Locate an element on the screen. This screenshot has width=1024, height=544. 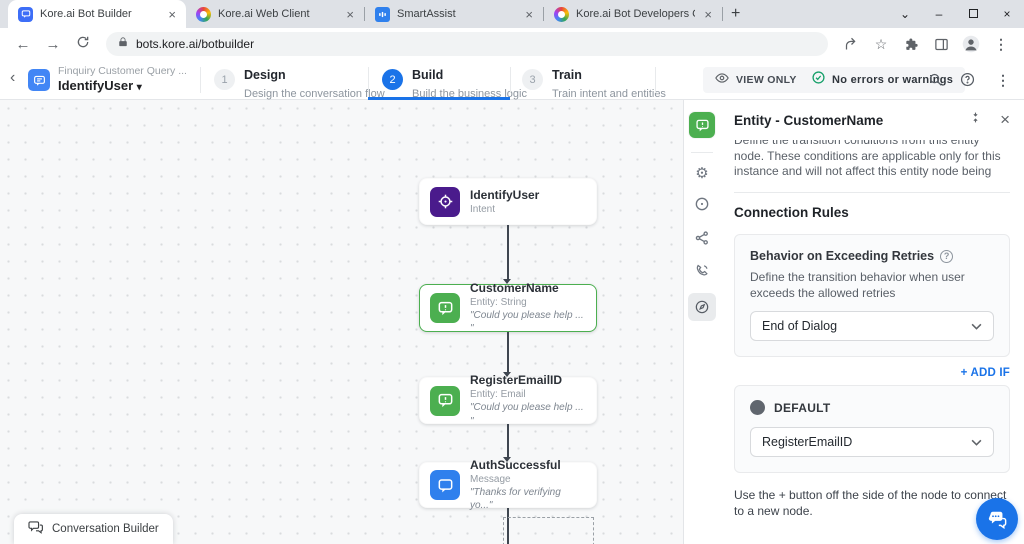
strip-separator is located at coordinates (702, 152).